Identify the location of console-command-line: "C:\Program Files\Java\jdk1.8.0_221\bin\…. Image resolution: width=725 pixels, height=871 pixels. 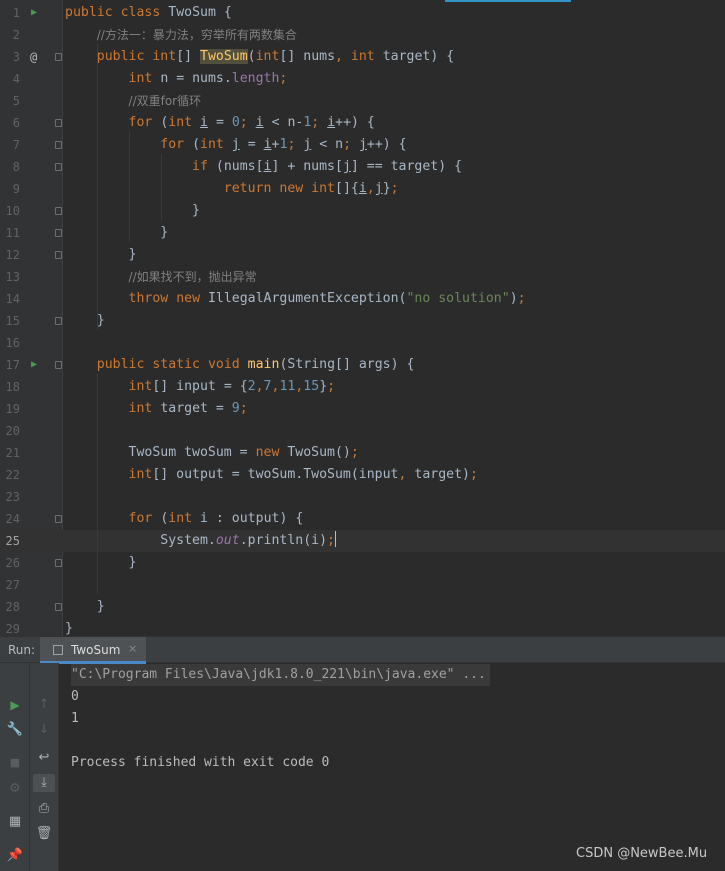
(280, 675).